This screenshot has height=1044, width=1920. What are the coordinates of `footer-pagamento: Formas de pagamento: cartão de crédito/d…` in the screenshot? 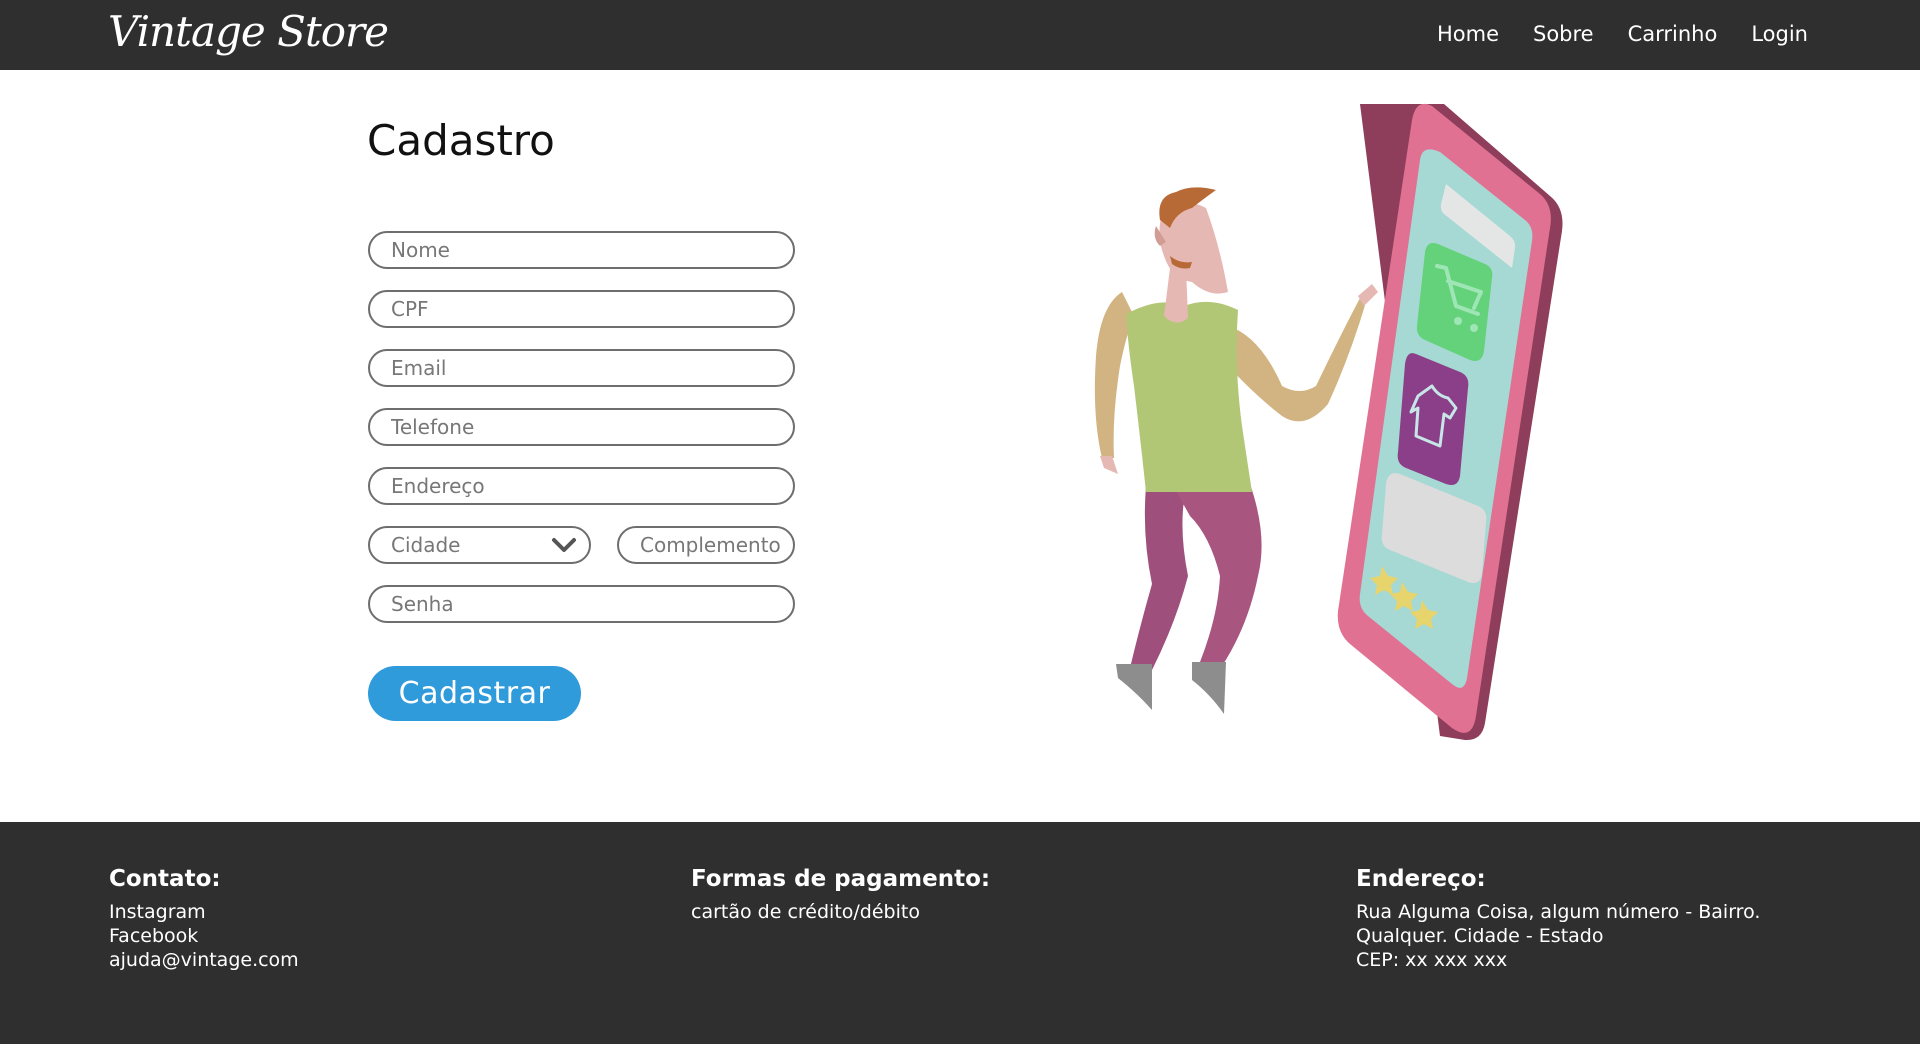 It's located at (840, 894).